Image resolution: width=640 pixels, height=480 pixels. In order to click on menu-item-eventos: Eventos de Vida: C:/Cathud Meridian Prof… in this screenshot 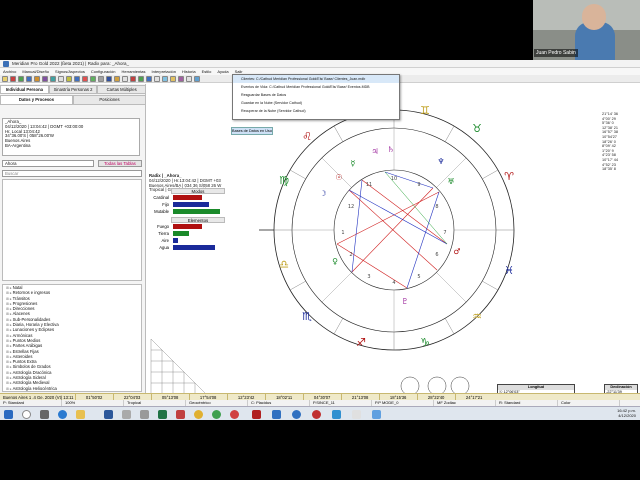, I will do `click(316, 87)`.